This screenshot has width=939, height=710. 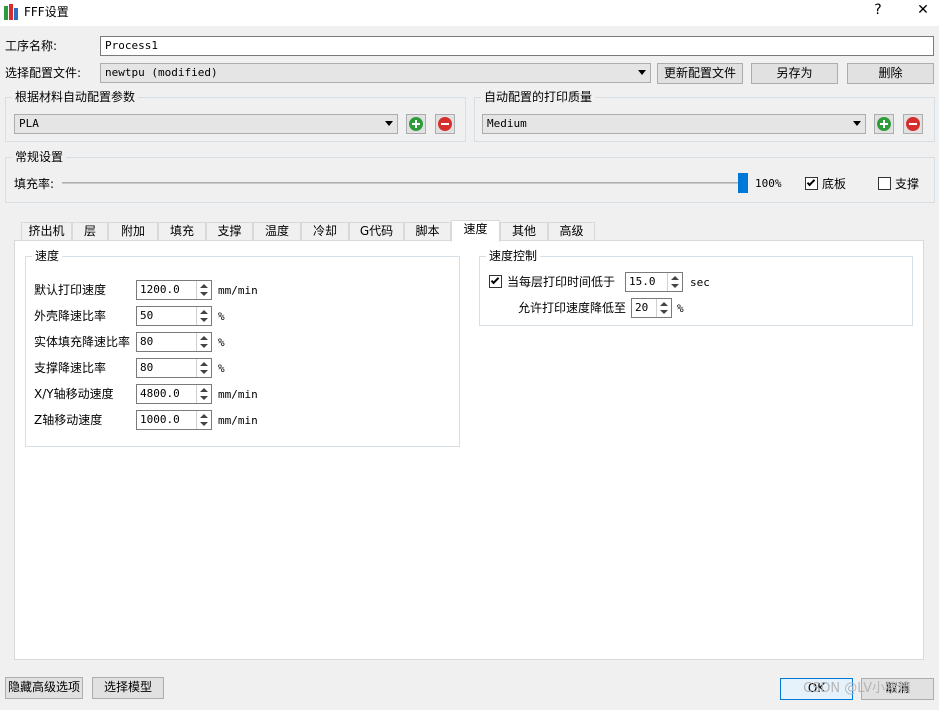 I want to click on chevron-down-icon, so click(x=389, y=123).